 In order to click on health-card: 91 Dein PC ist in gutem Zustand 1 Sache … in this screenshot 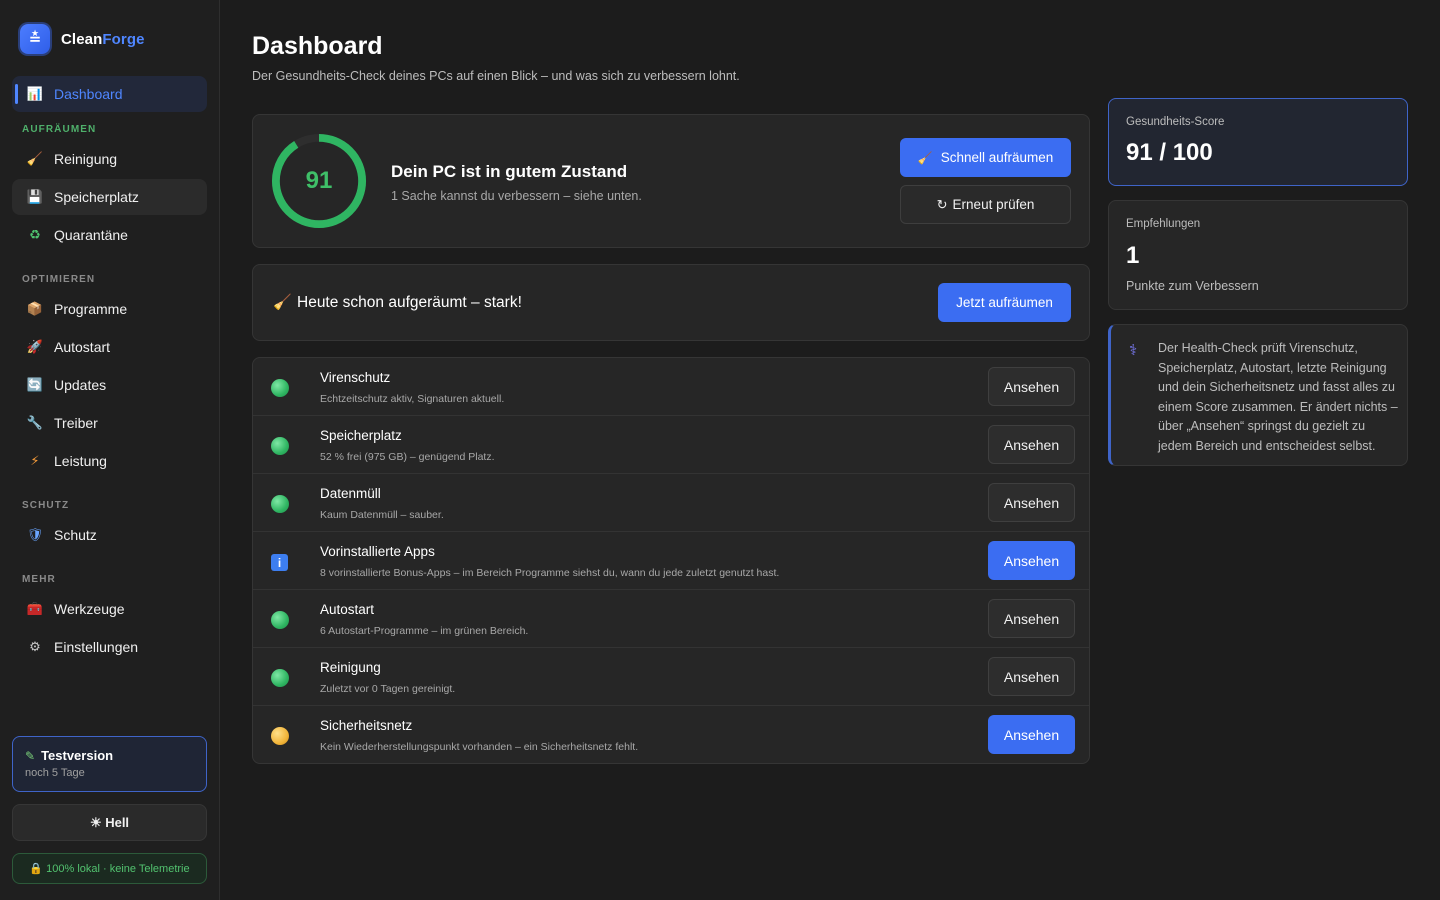, I will do `click(671, 181)`.